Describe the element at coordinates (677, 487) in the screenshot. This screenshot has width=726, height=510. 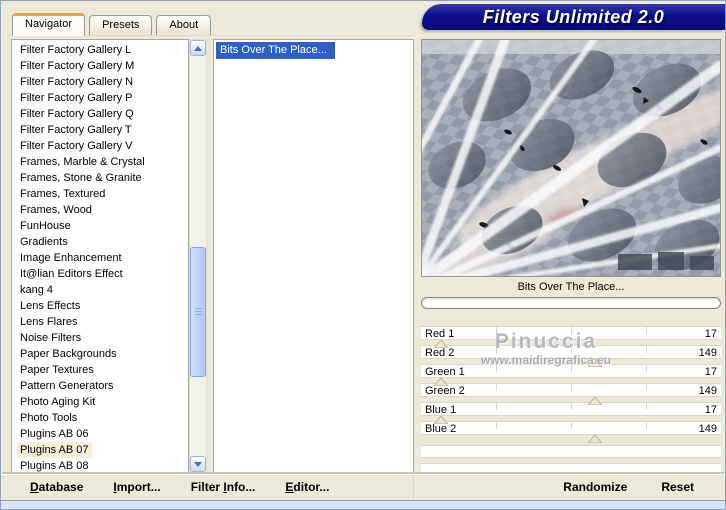
I see `reset-button: Reset` at that location.